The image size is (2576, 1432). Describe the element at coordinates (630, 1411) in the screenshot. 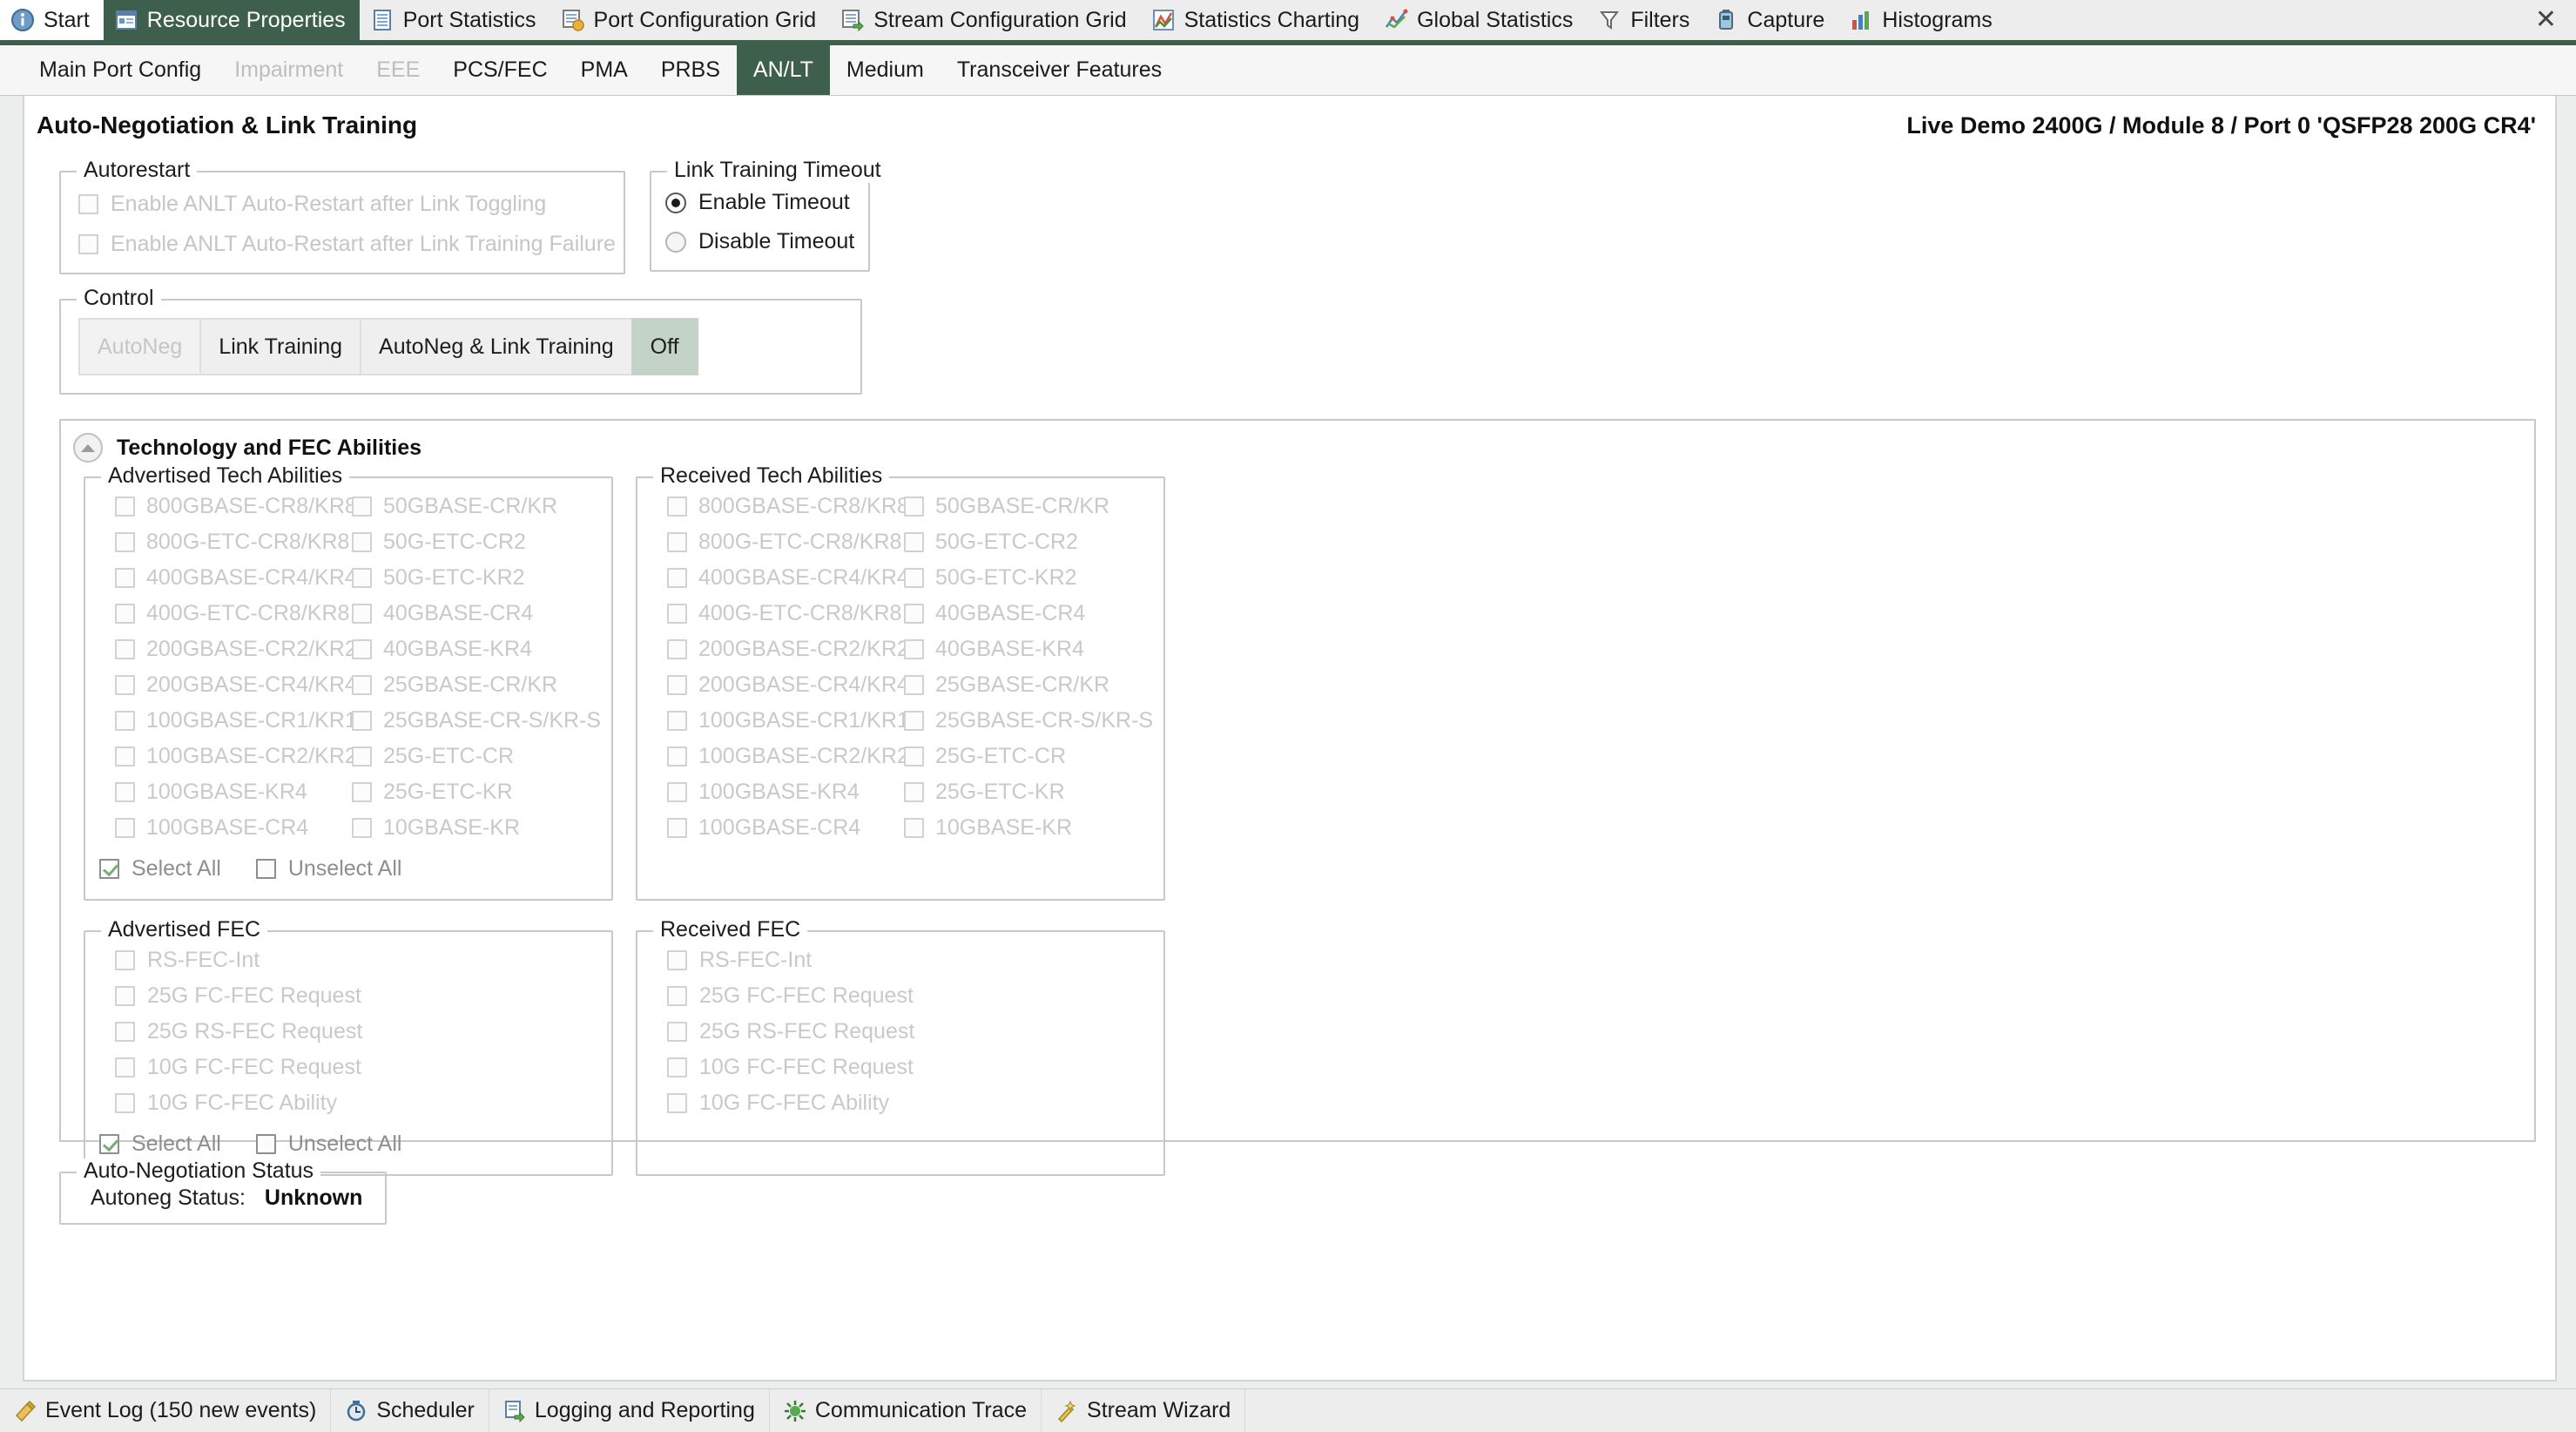

I see `statusbar-item-logging-and-reporting: Logging and Reporting` at that location.